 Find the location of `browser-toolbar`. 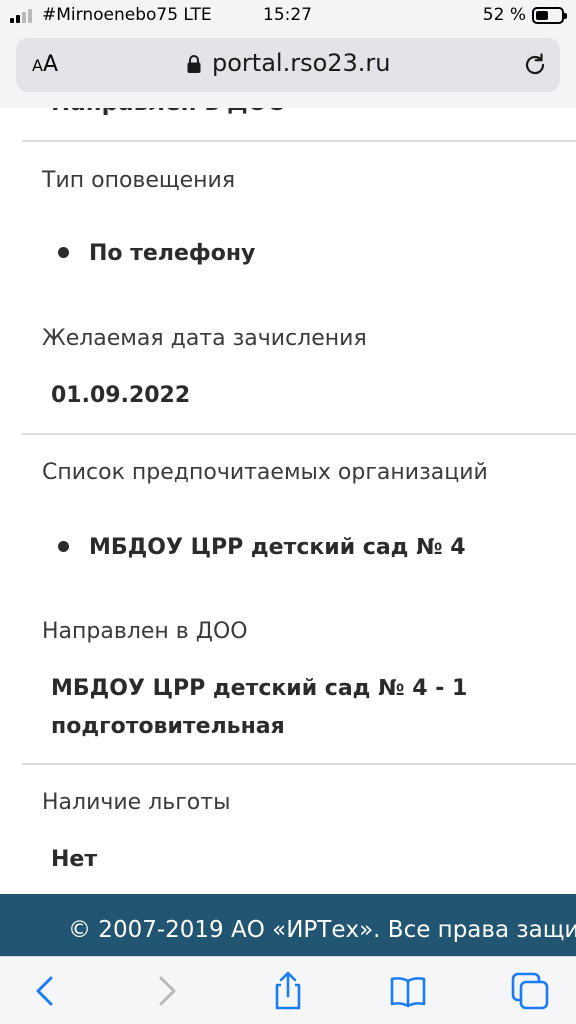

browser-toolbar is located at coordinates (288, 990).